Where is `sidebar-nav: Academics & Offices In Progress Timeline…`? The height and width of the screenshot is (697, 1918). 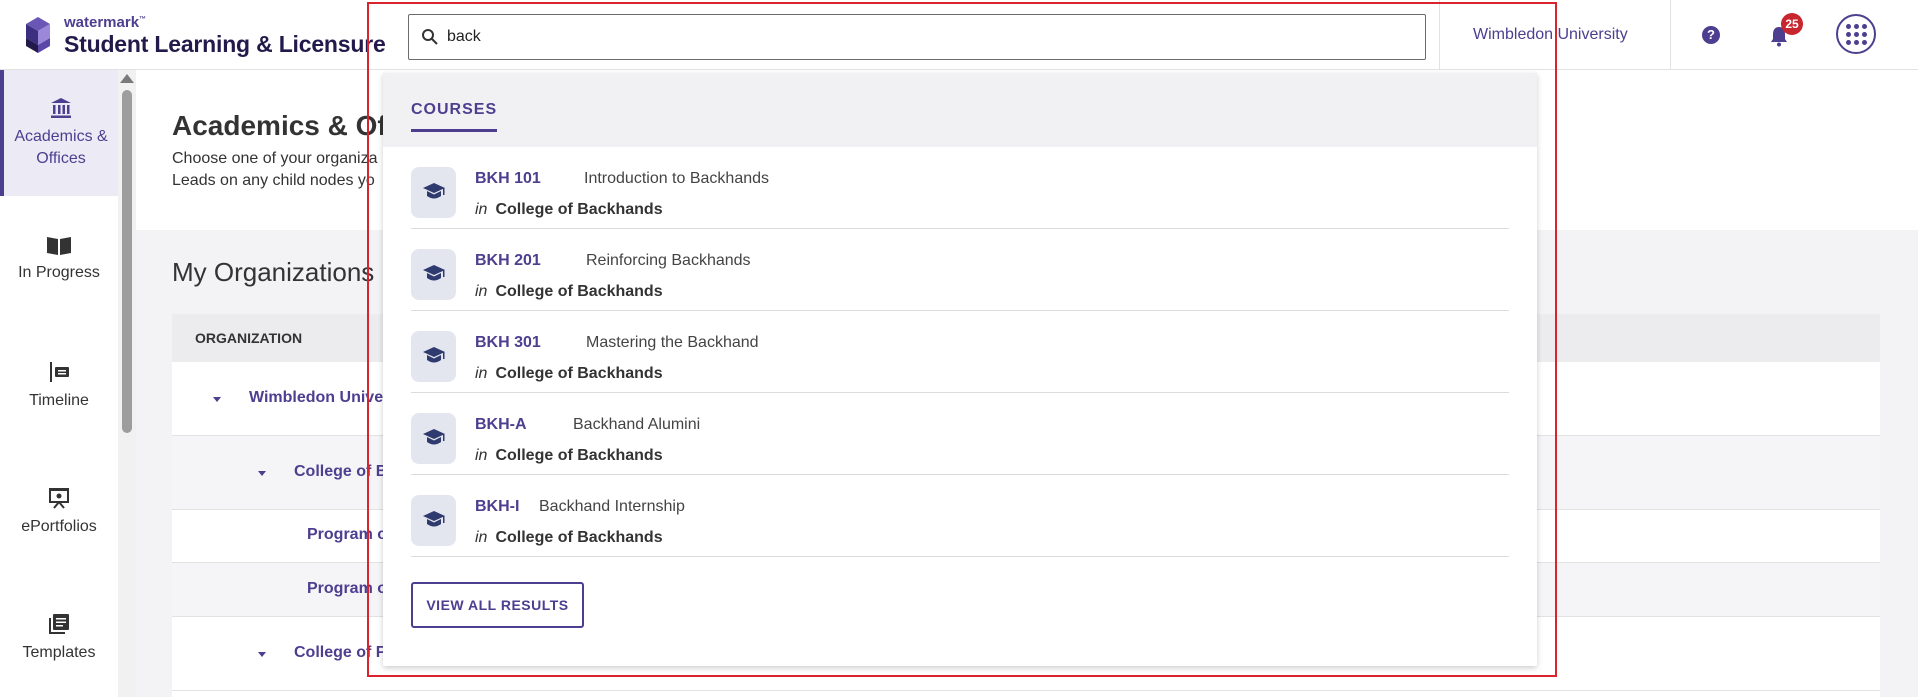 sidebar-nav: Academics & Offices In Progress Timeline… is located at coordinates (59, 383).